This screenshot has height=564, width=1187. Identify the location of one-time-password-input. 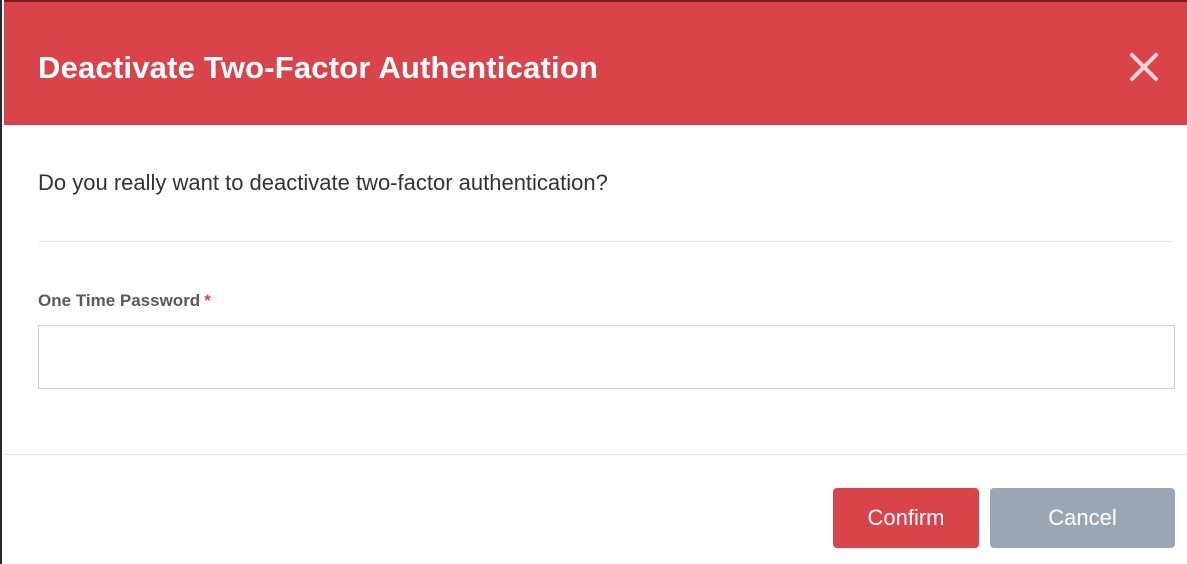
(606, 357).